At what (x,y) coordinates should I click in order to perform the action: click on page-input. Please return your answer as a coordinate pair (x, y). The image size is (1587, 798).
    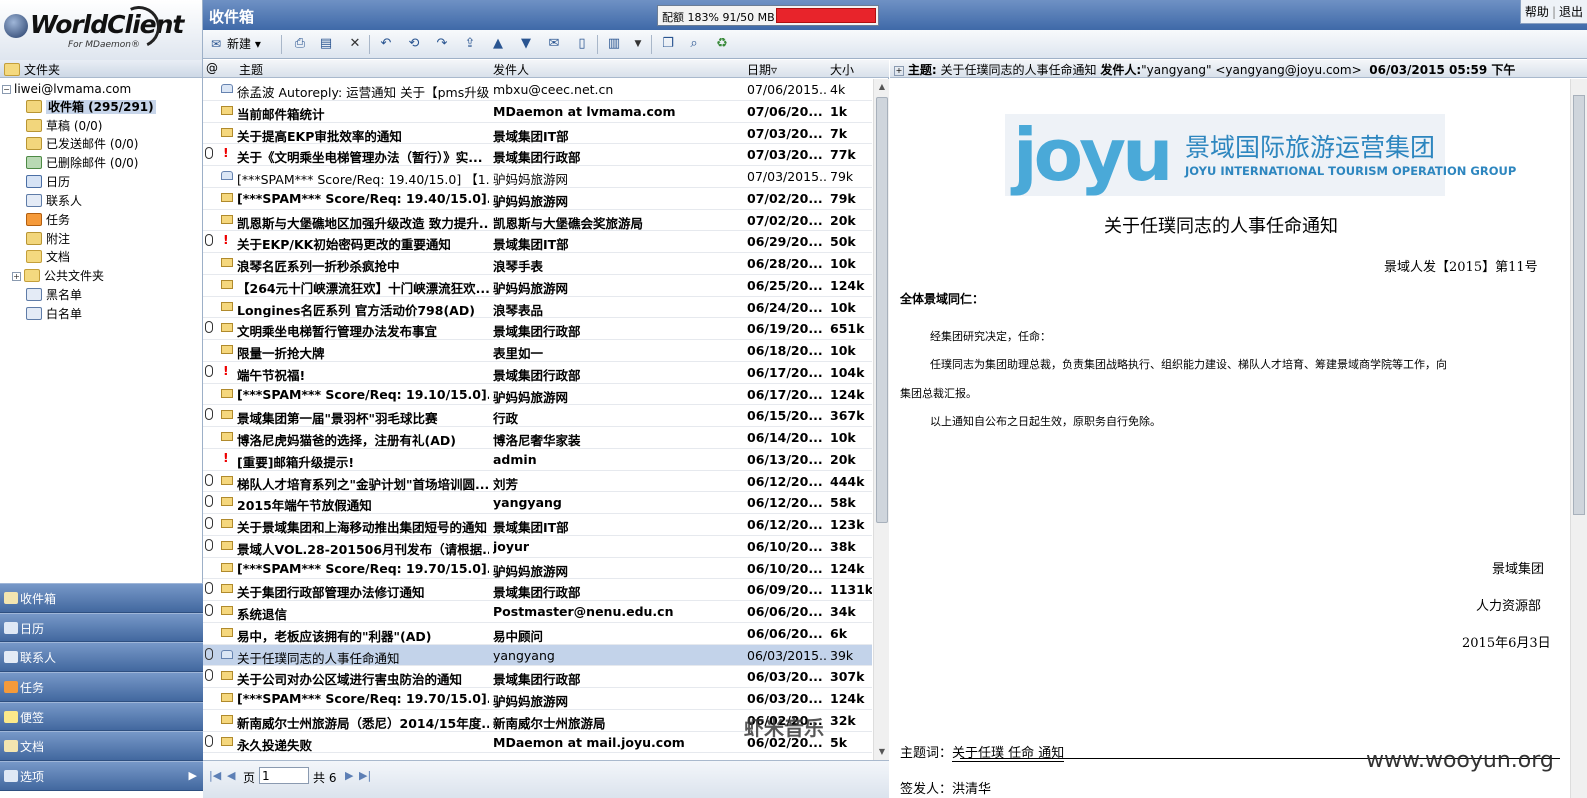
    Looking at the image, I should click on (284, 775).